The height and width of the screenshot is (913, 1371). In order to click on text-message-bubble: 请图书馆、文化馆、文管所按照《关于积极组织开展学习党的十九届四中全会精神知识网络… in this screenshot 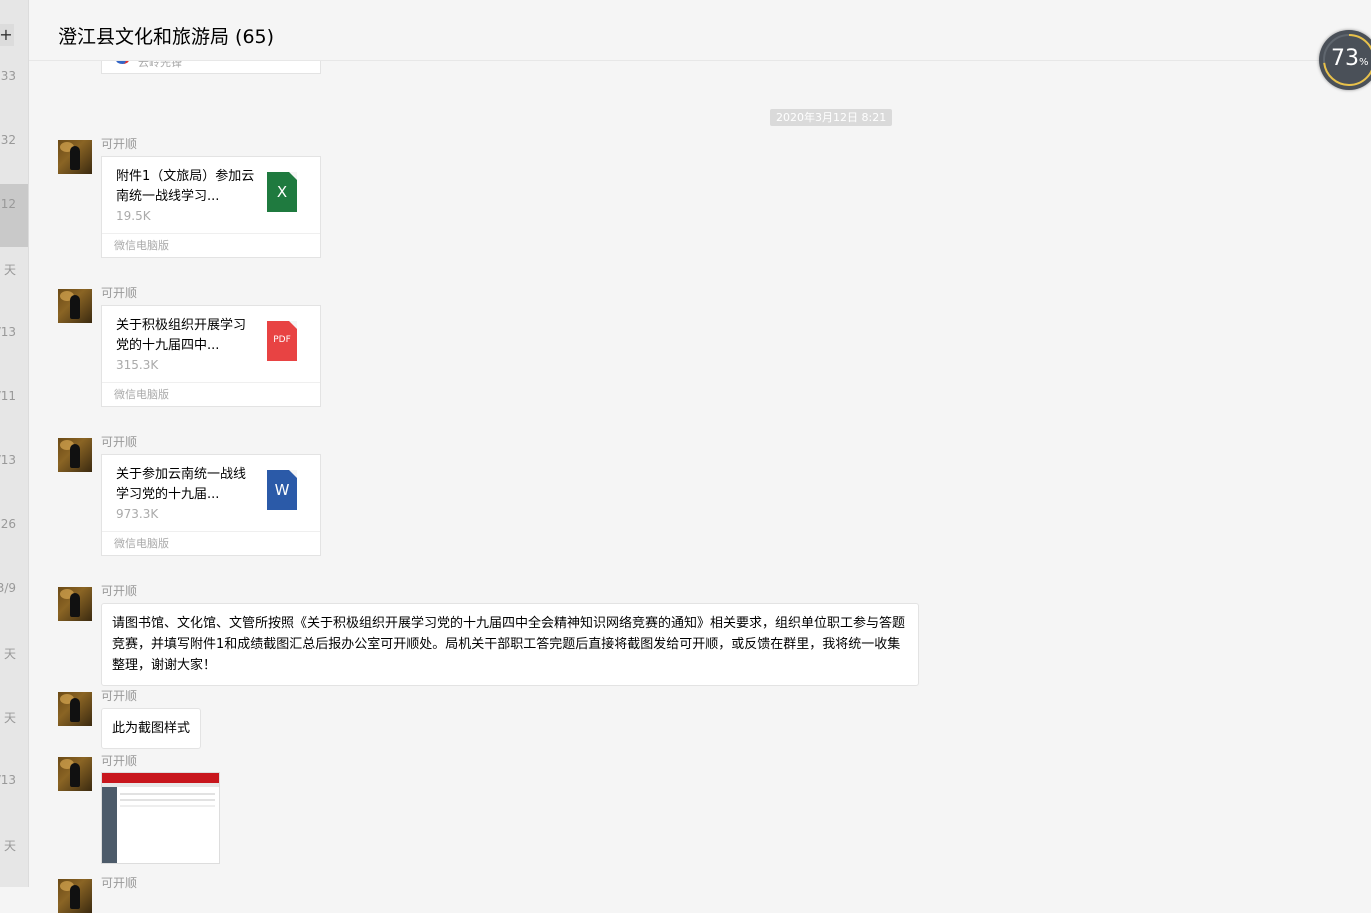, I will do `click(510, 644)`.